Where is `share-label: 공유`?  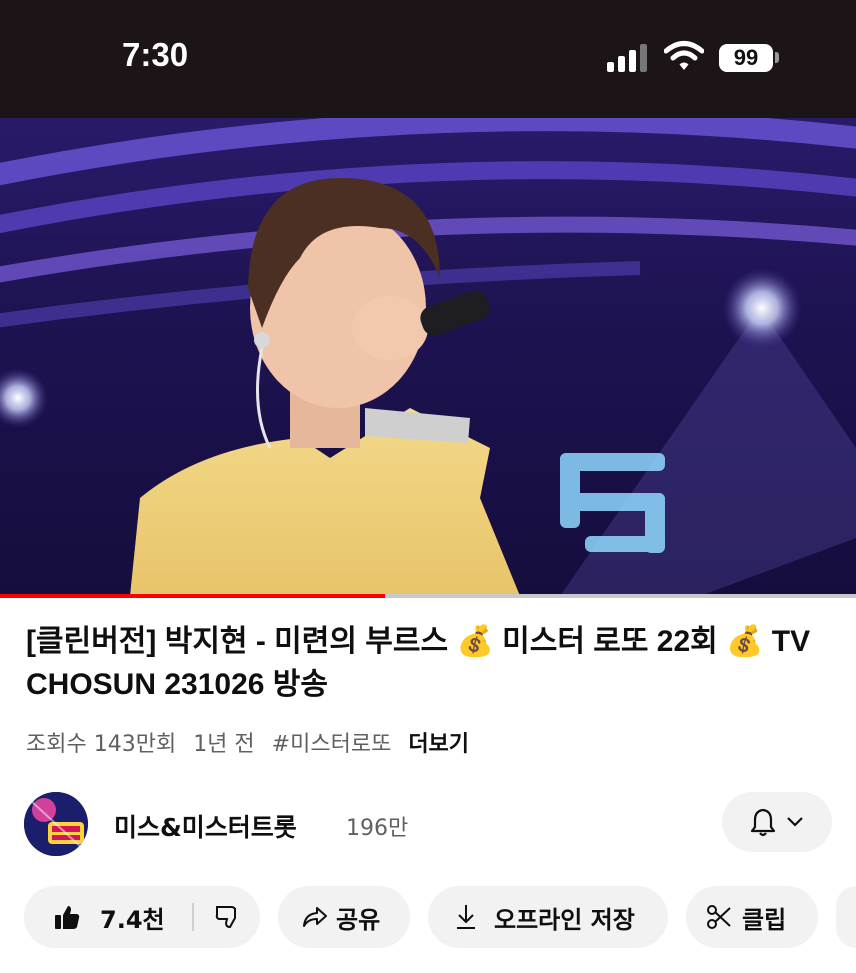 share-label: 공유 is located at coordinates (358, 919).